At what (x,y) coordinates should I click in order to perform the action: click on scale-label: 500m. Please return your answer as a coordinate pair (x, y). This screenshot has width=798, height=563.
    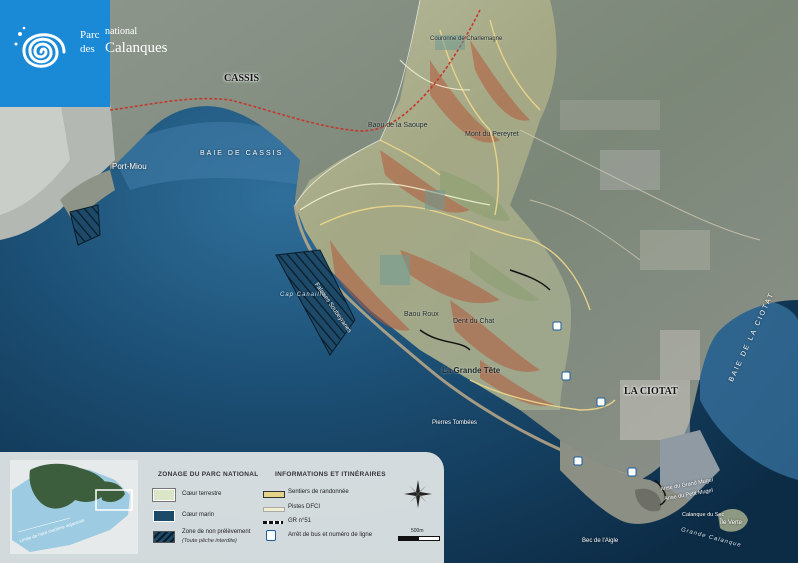
    Looking at the image, I should click on (417, 531).